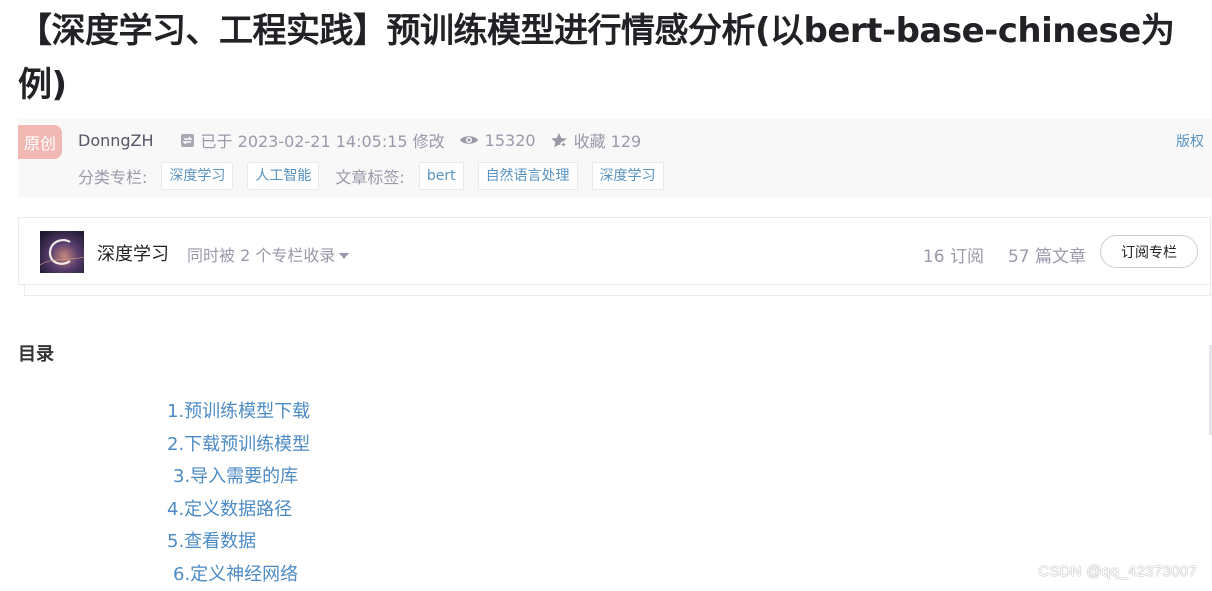  What do you see at coordinates (36, 354) in the screenshot?
I see `toc-heading: 目录` at bounding box center [36, 354].